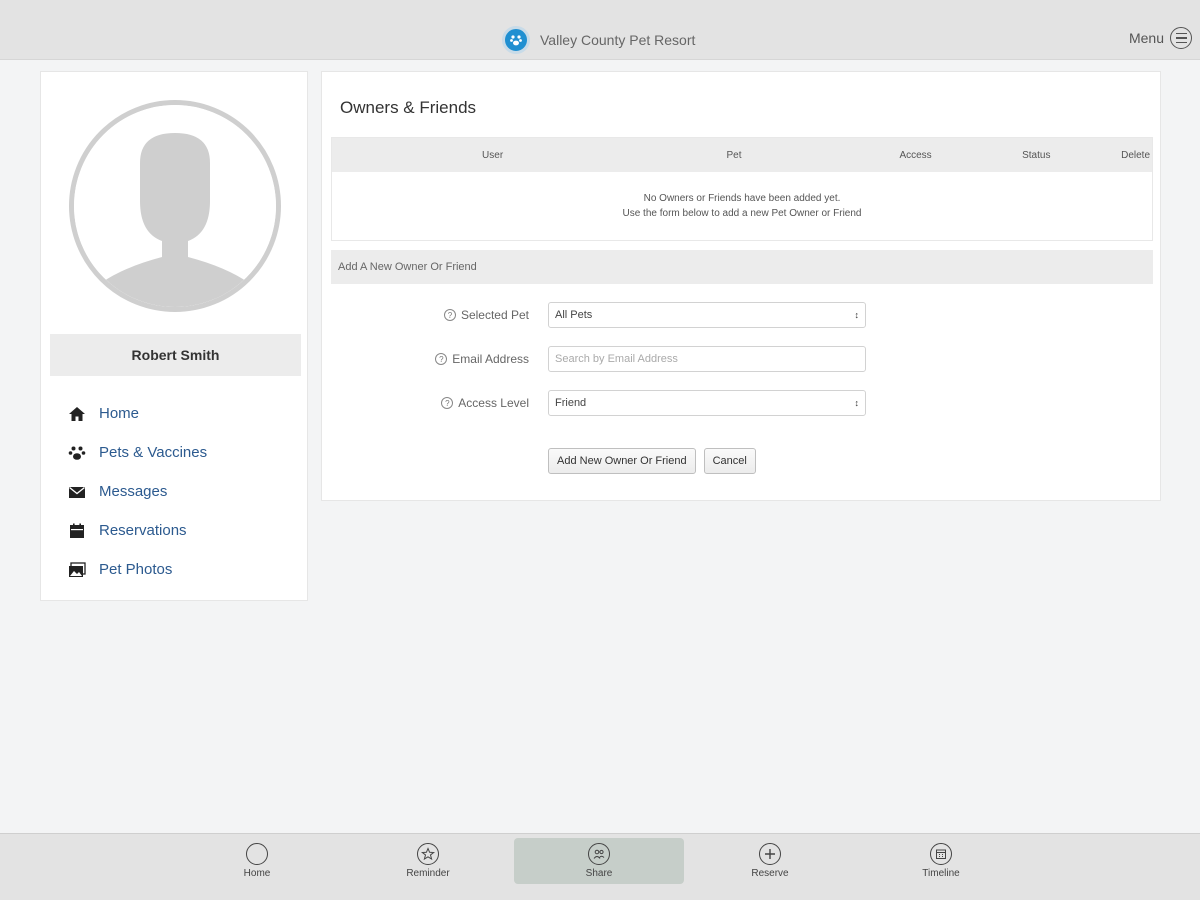 Image resolution: width=1200 pixels, height=900 pixels. Describe the element at coordinates (143, 530) in the screenshot. I see `sidebar-item-label: Reservations` at that location.